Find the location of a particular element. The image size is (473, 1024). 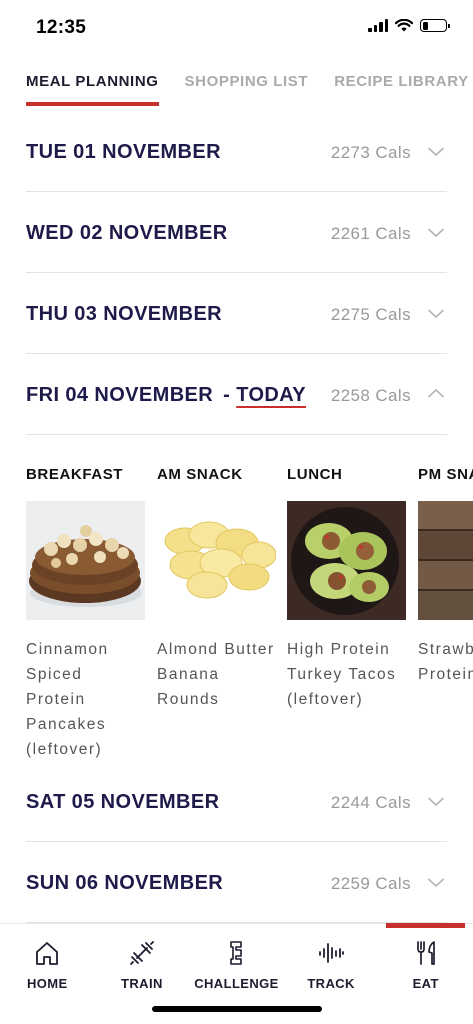

day-calories: 2258 Cals is located at coordinates (370, 395).